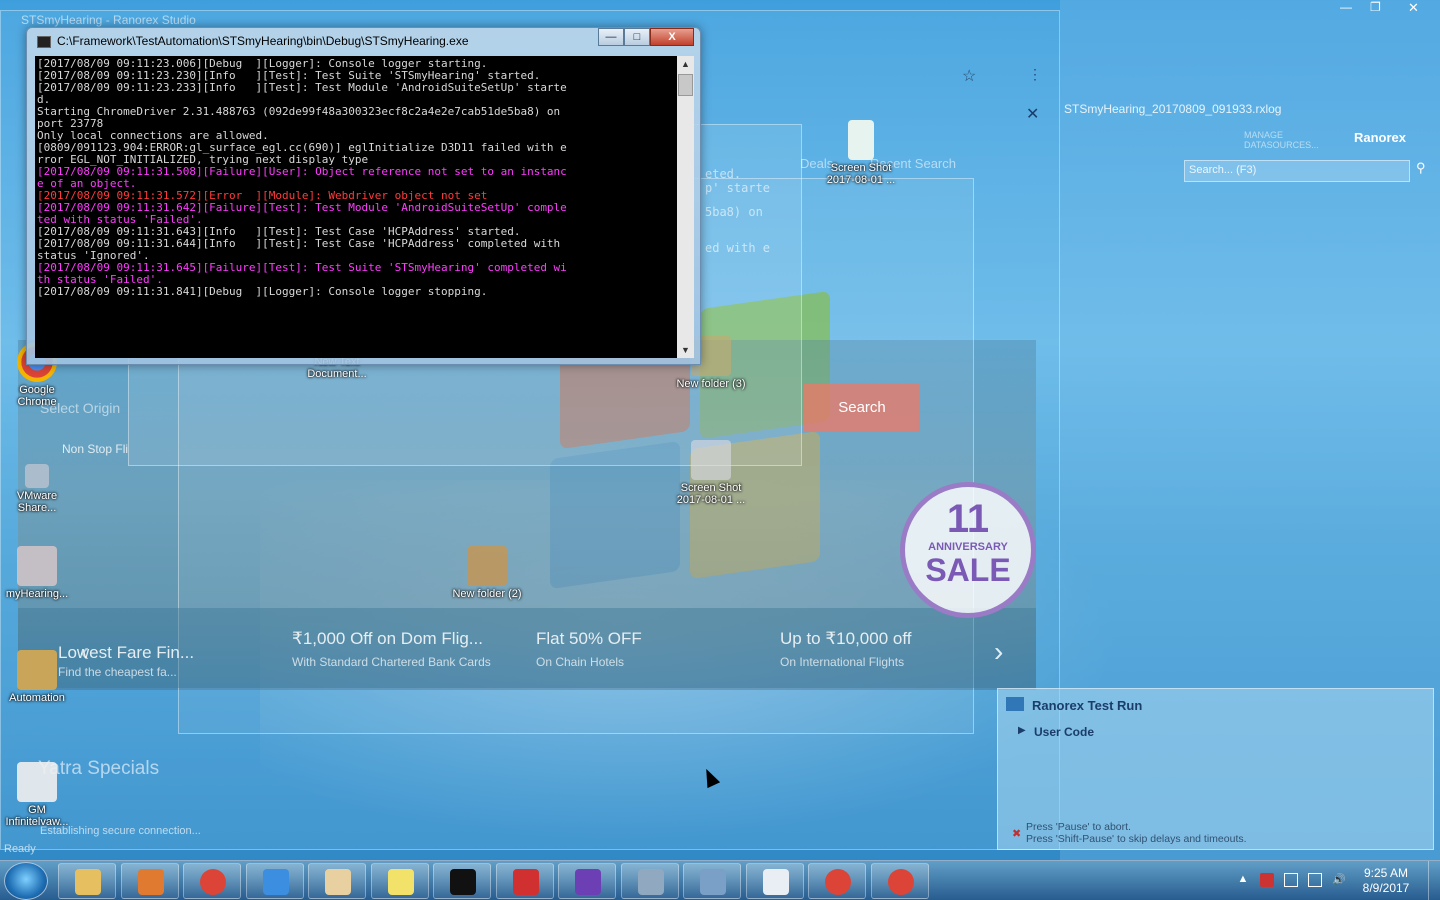  What do you see at coordinates (487, 573) in the screenshot?
I see `desktop-icon-new-folder-2: New folder (2)` at bounding box center [487, 573].